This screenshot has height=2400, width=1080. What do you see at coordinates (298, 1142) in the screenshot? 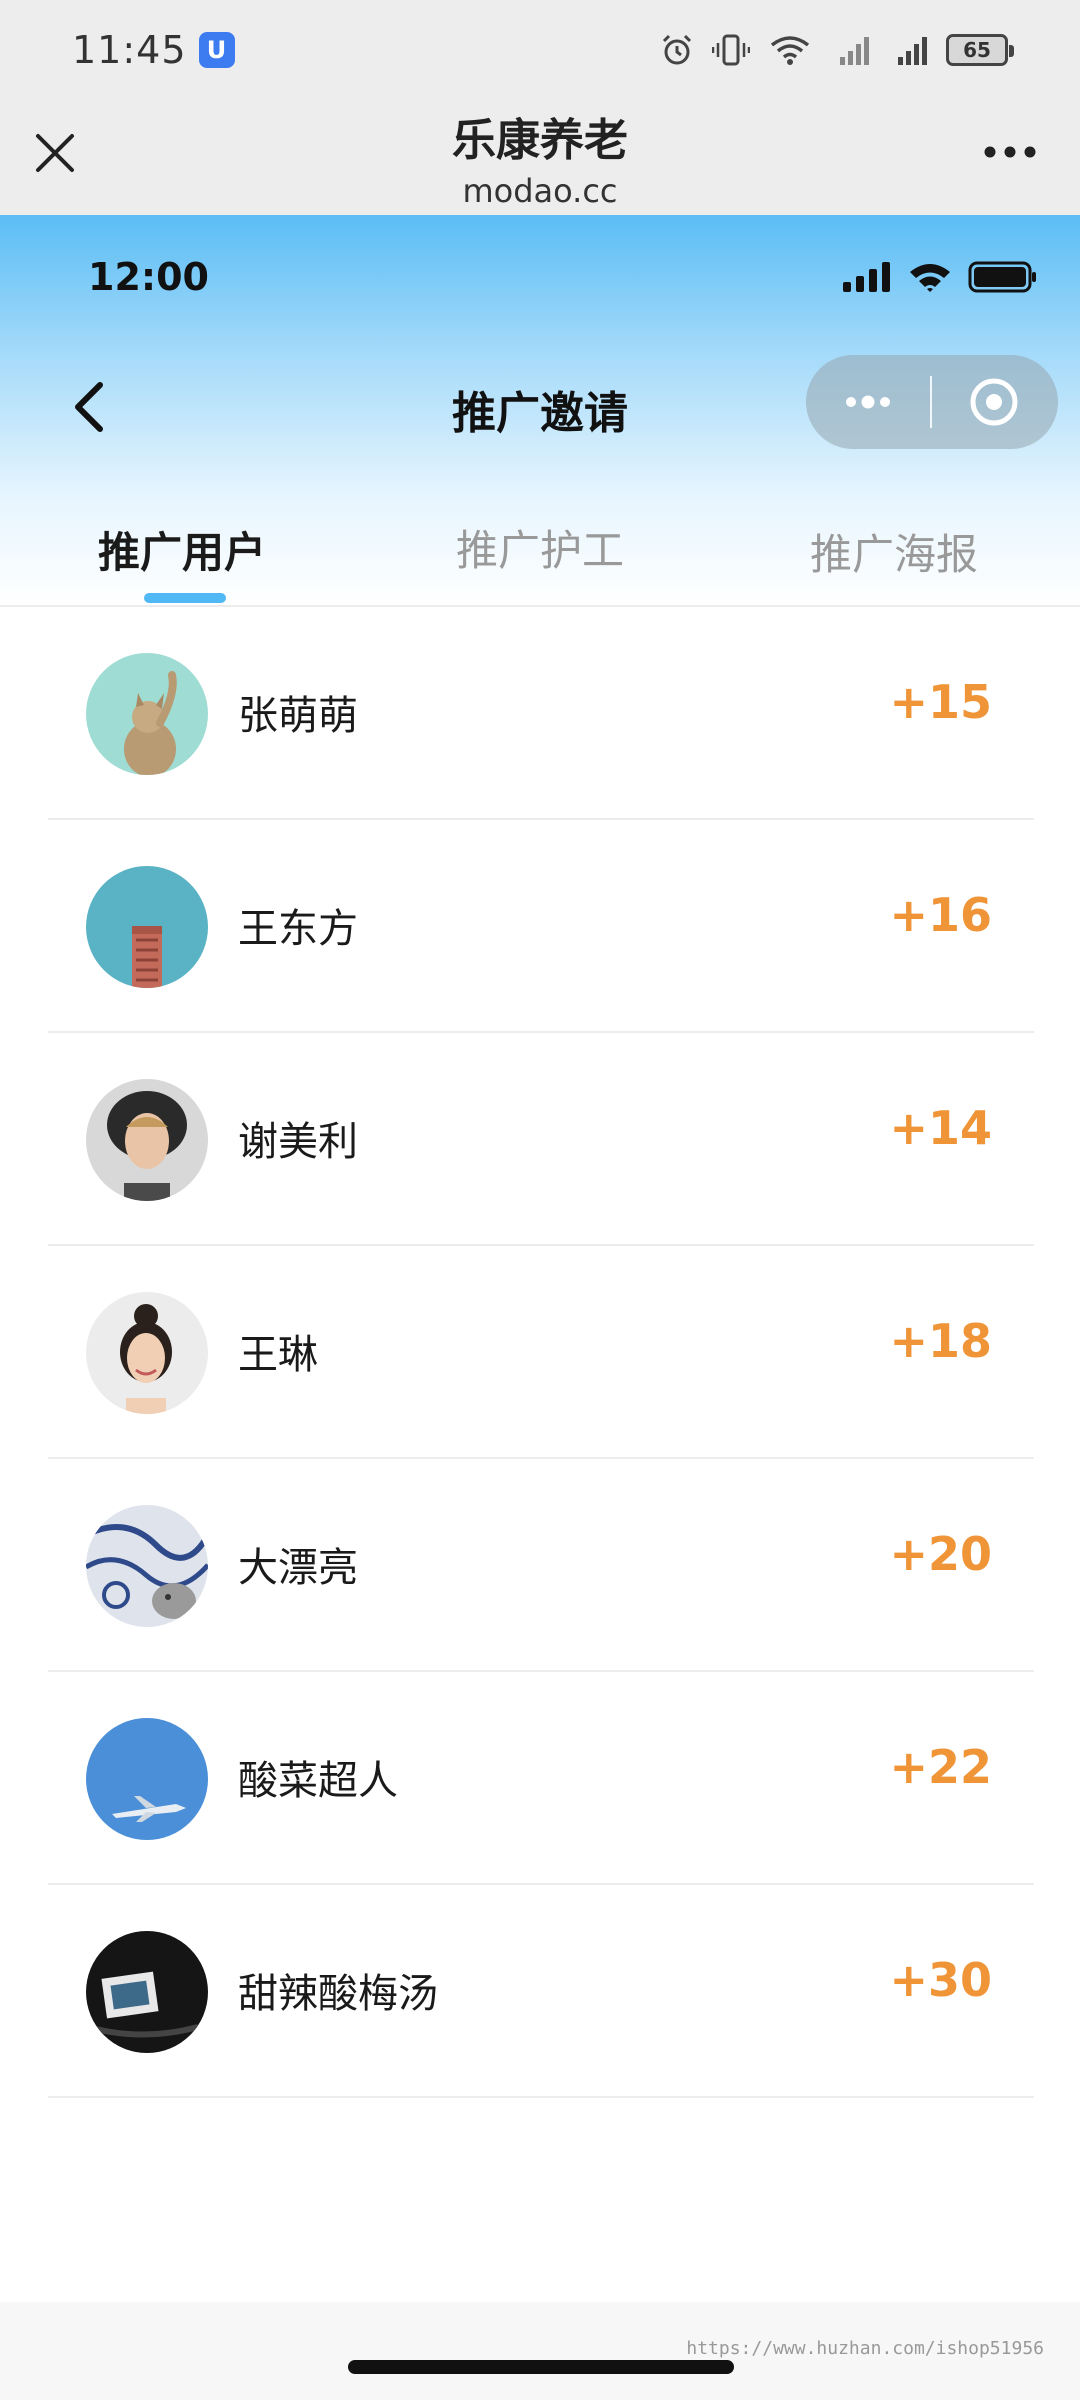
I see `user-name: 谢美利` at bounding box center [298, 1142].